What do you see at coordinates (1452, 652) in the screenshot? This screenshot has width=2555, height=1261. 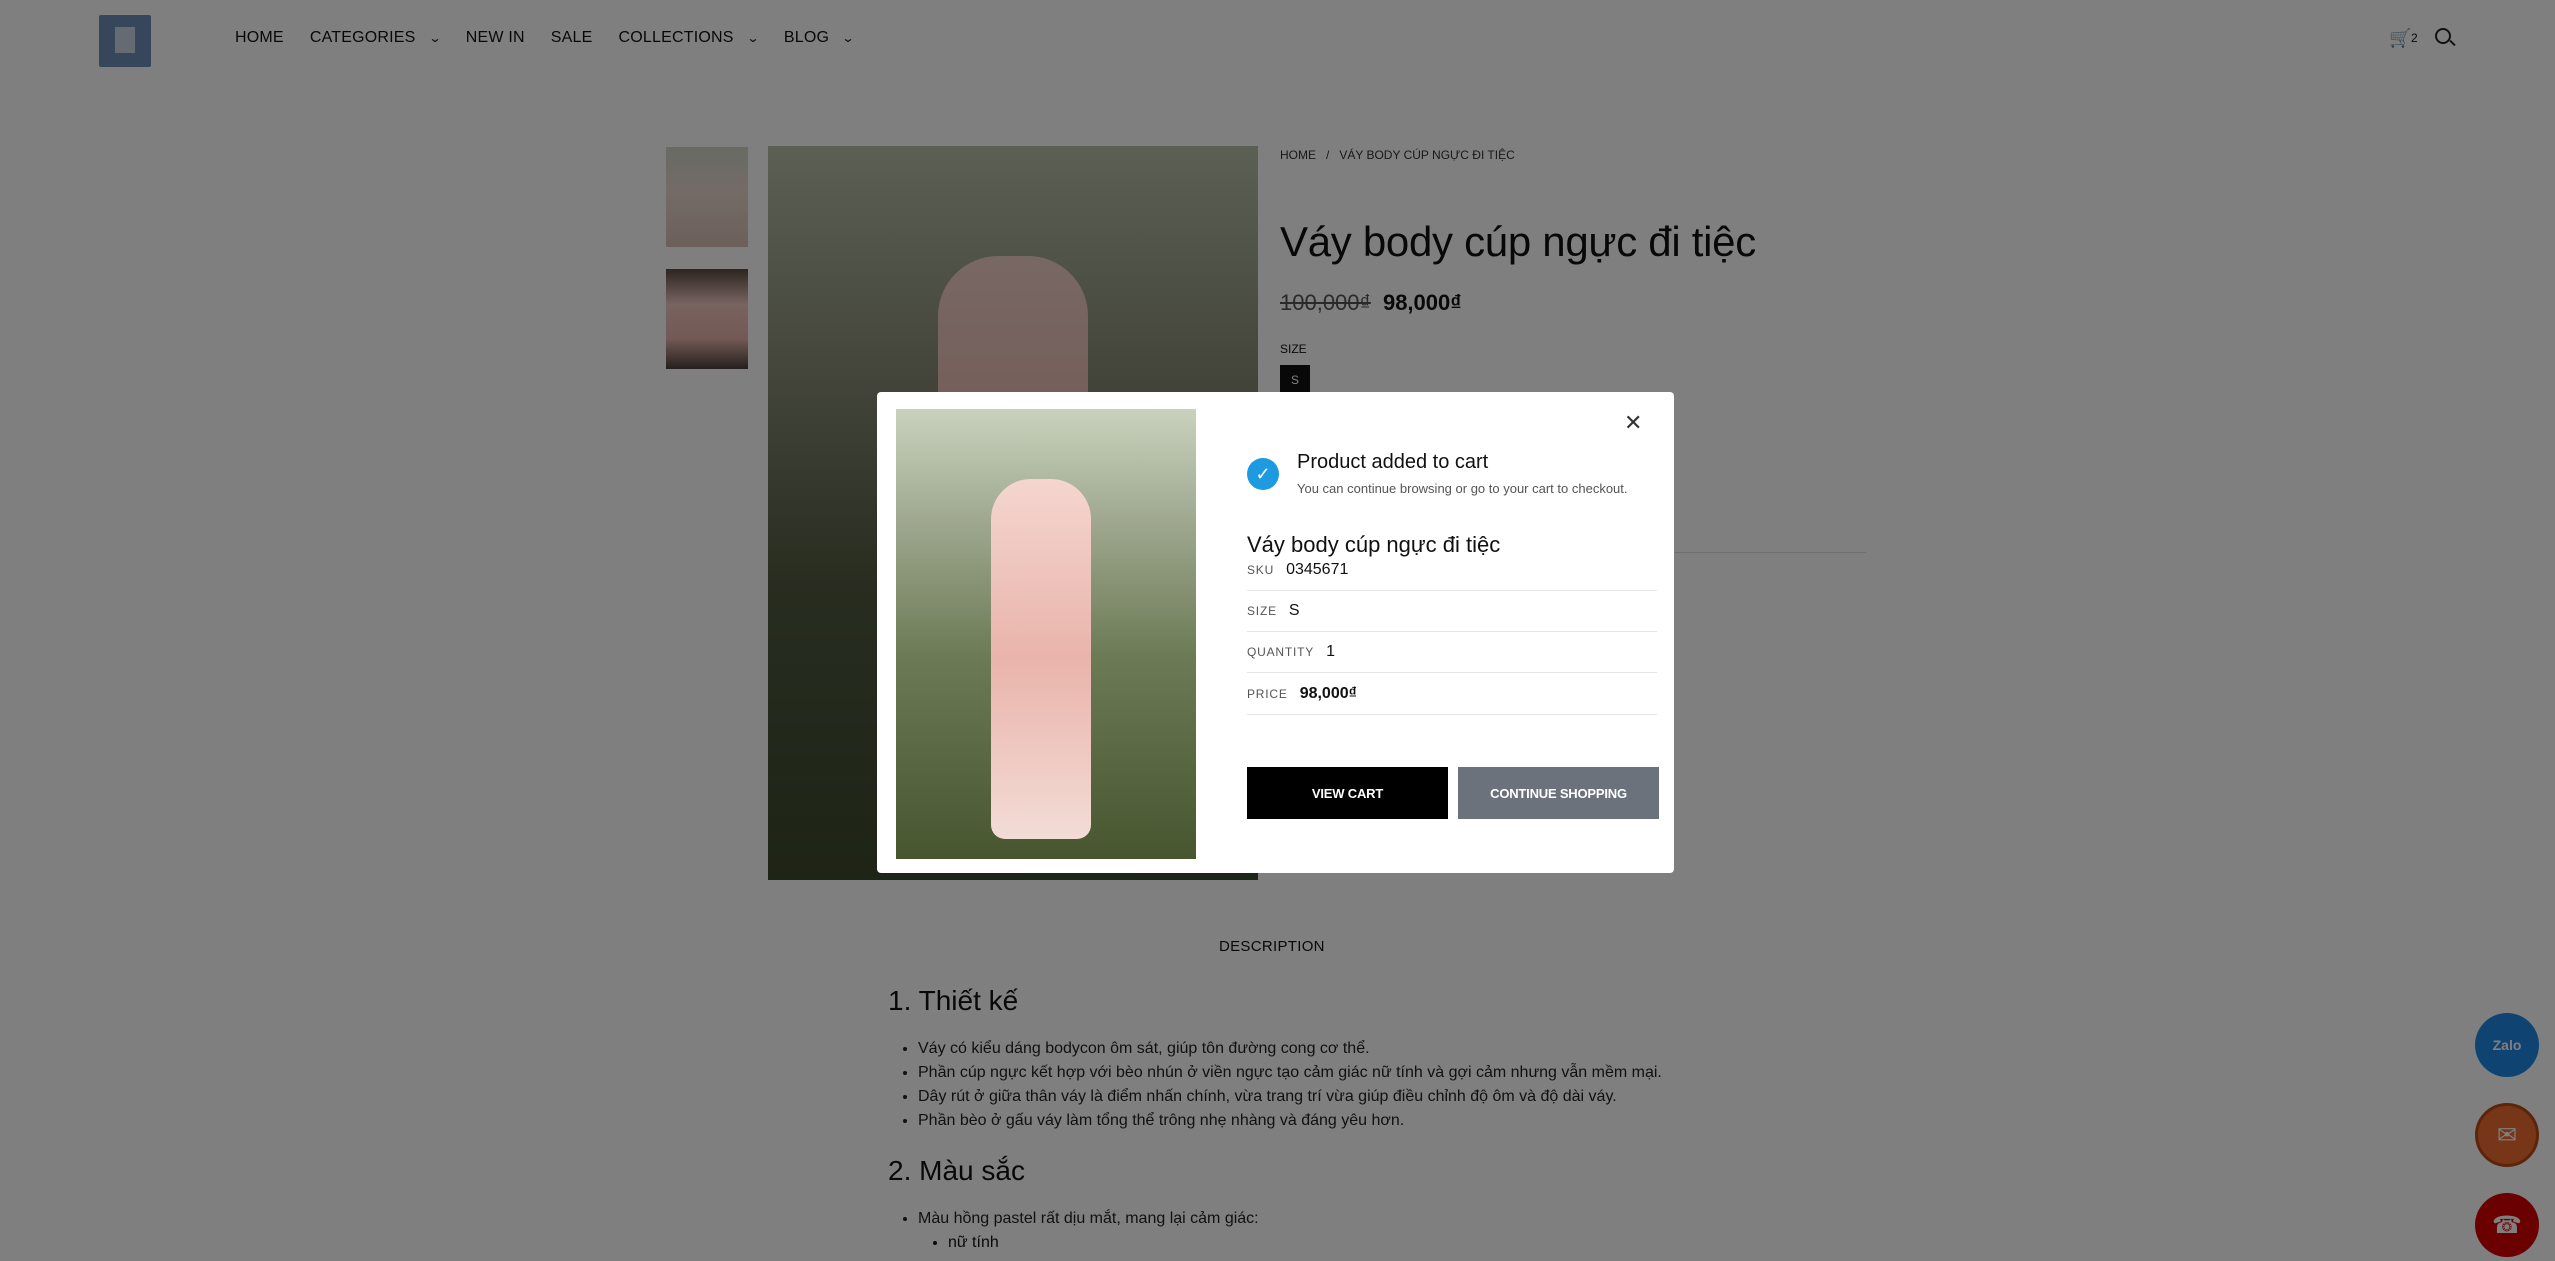 I see `quantity-row: QUANTITY 1` at bounding box center [1452, 652].